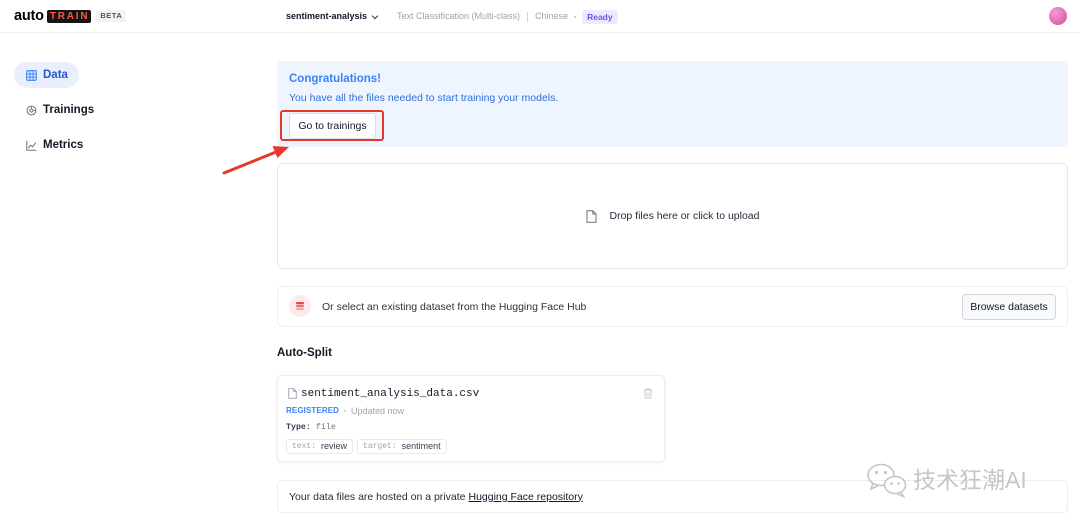  I want to click on sidebar-item-data: Data, so click(46, 75).